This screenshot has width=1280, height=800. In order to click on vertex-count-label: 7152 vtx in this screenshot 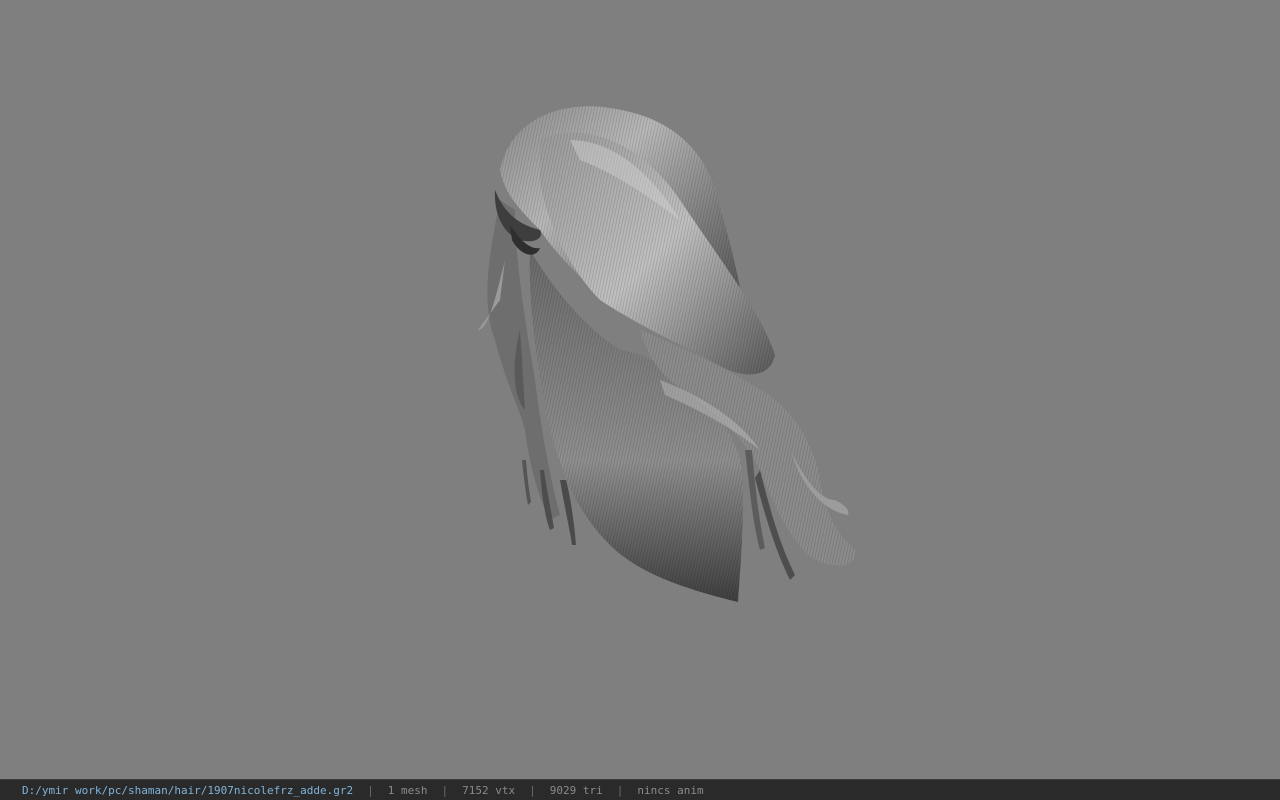, I will do `click(489, 790)`.